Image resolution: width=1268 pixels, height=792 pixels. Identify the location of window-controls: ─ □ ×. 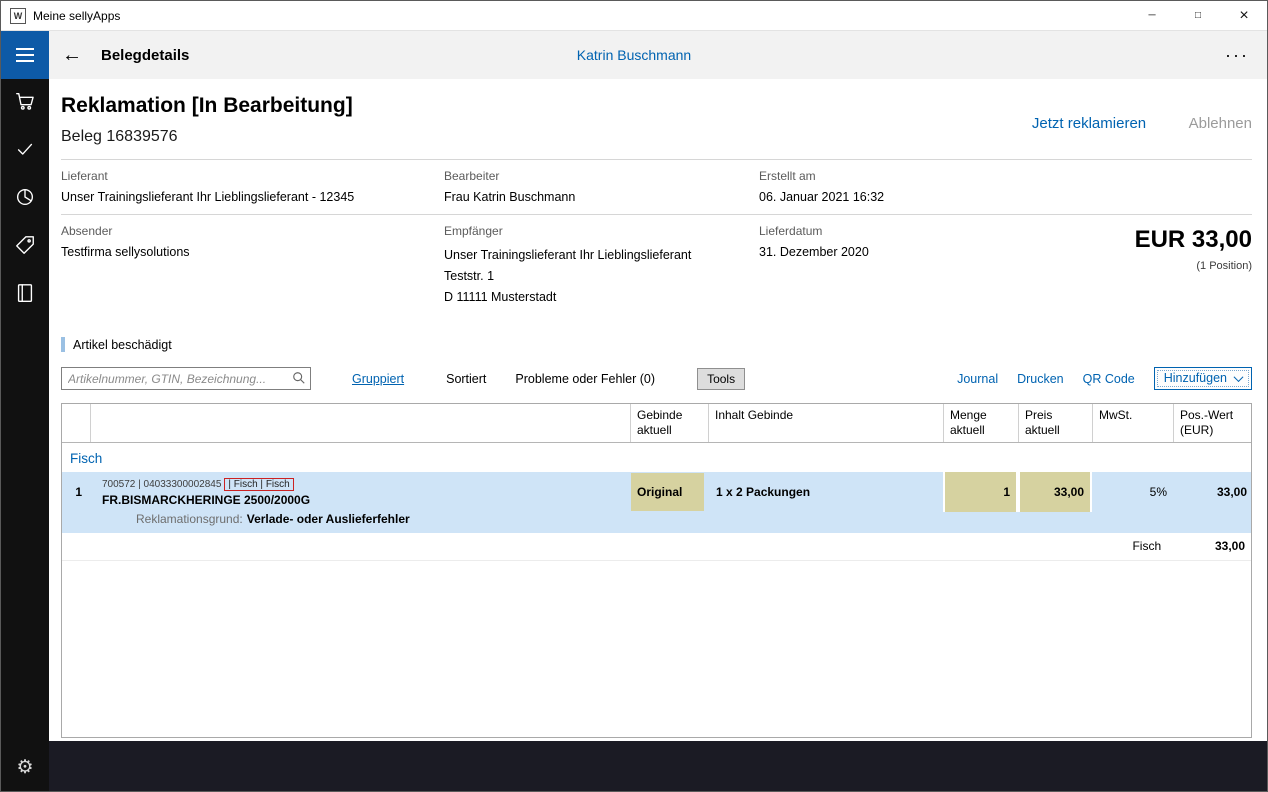
(1198, 15).